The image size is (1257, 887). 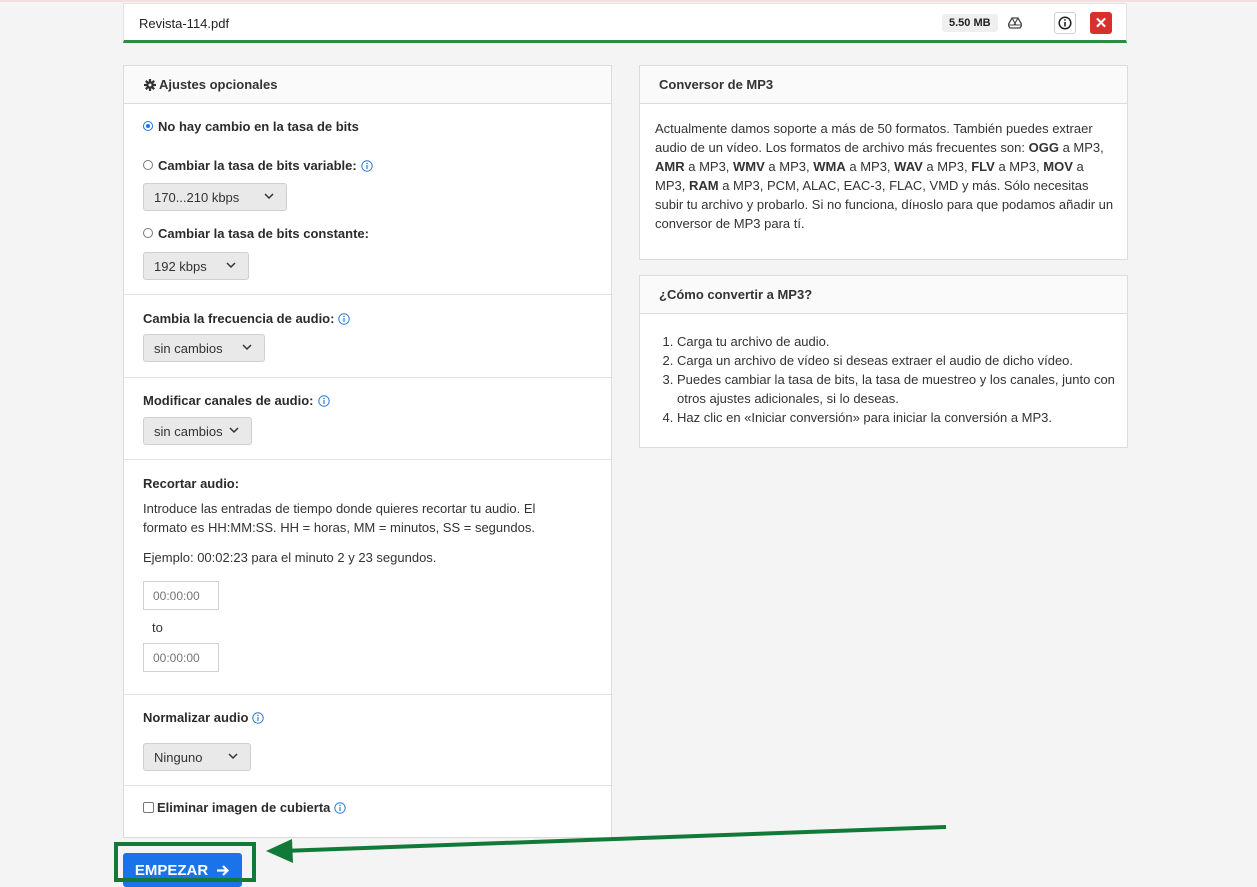 I want to click on radio-variable-bitrate, so click(x=148, y=165).